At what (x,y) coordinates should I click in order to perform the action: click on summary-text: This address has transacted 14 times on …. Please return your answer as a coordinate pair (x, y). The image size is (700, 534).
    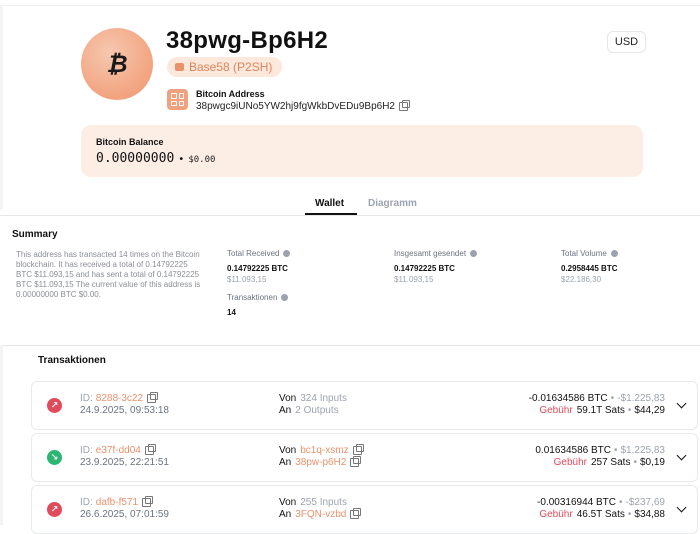
    Looking at the image, I should click on (108, 274).